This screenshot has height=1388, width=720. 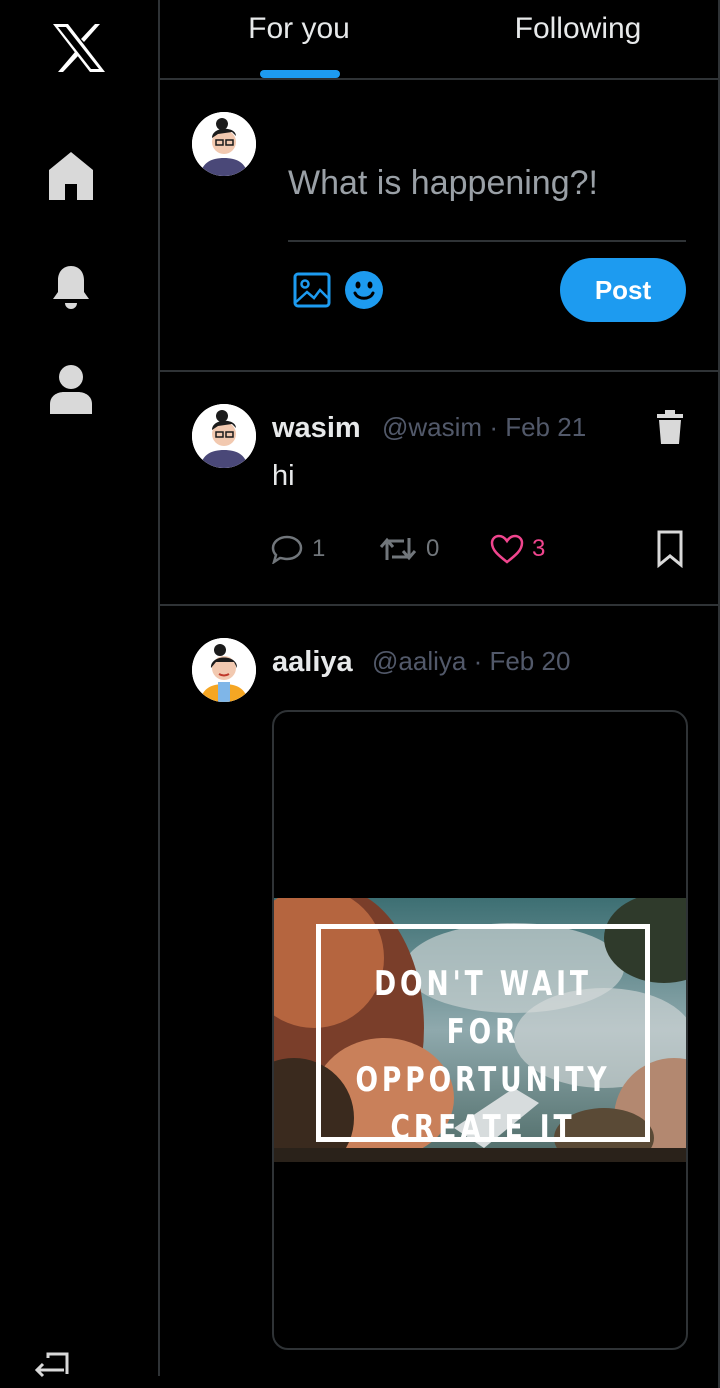 I want to click on compose-input, so click(x=486, y=183).